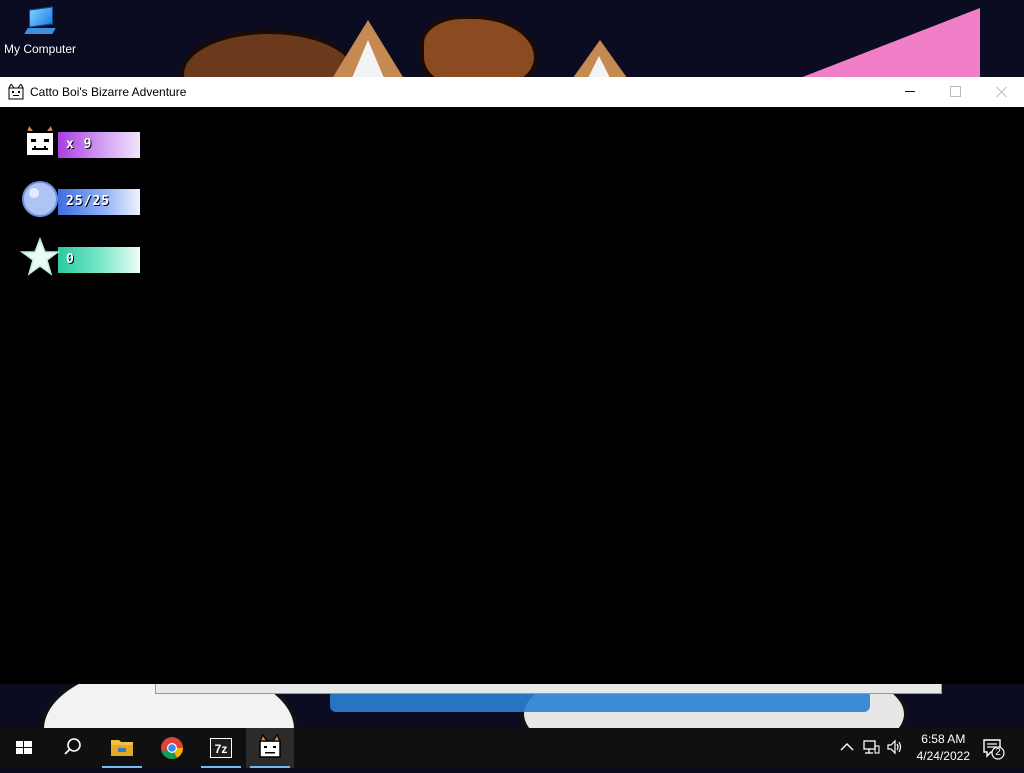 This screenshot has height=773, width=1024. What do you see at coordinates (40, 49) in the screenshot?
I see `desktop-icon-label: My Computer` at bounding box center [40, 49].